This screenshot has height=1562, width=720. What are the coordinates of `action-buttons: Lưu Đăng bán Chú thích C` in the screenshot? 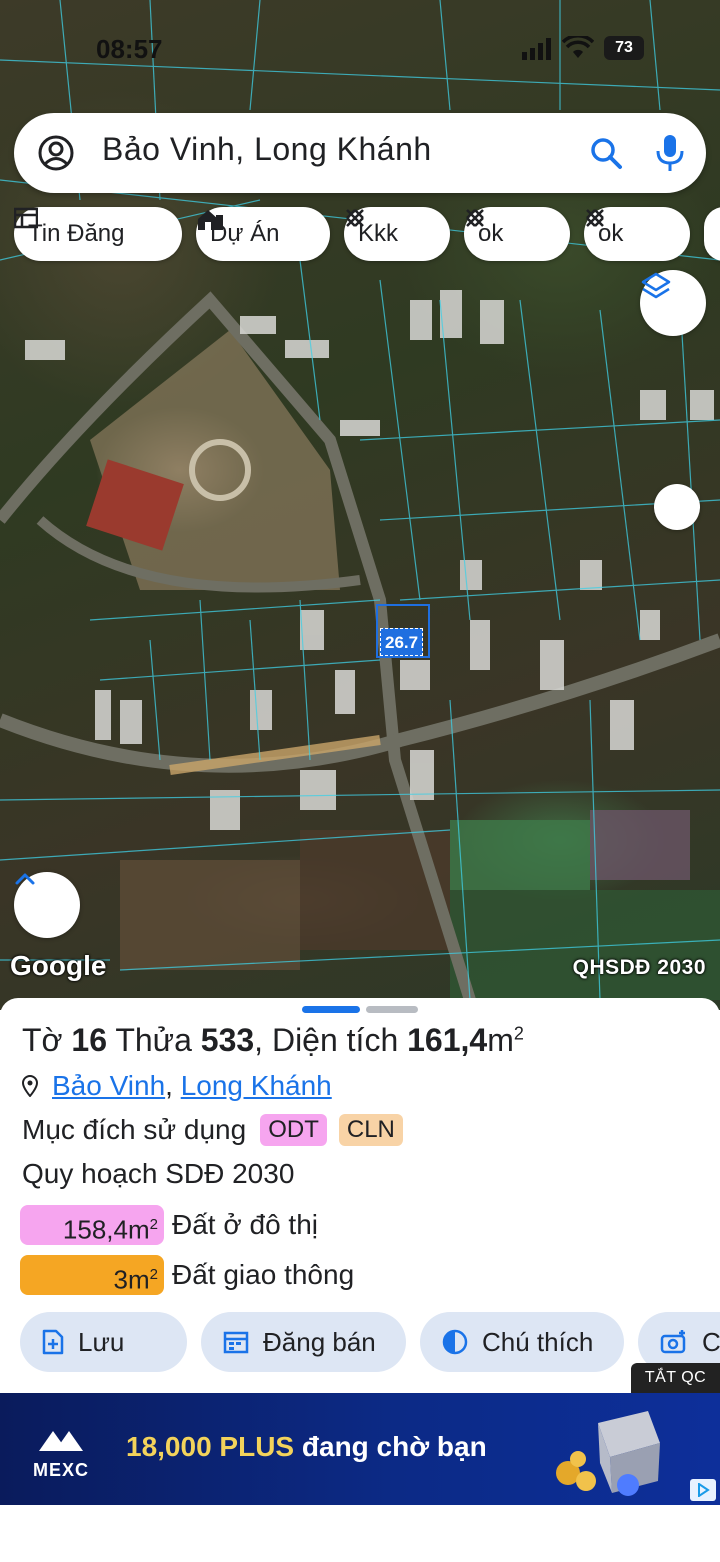 It's located at (370, 1342).